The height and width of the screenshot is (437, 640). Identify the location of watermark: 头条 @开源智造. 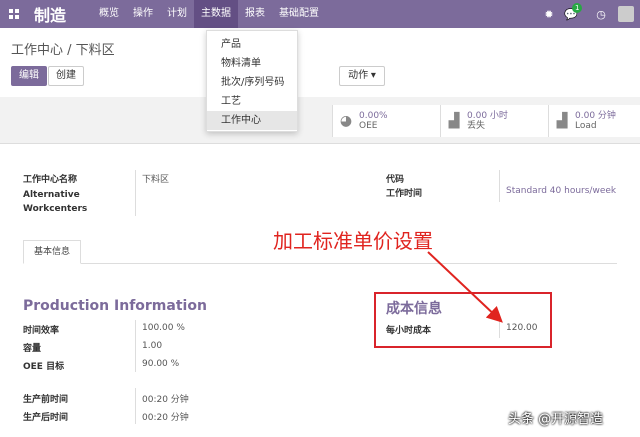
(556, 419).